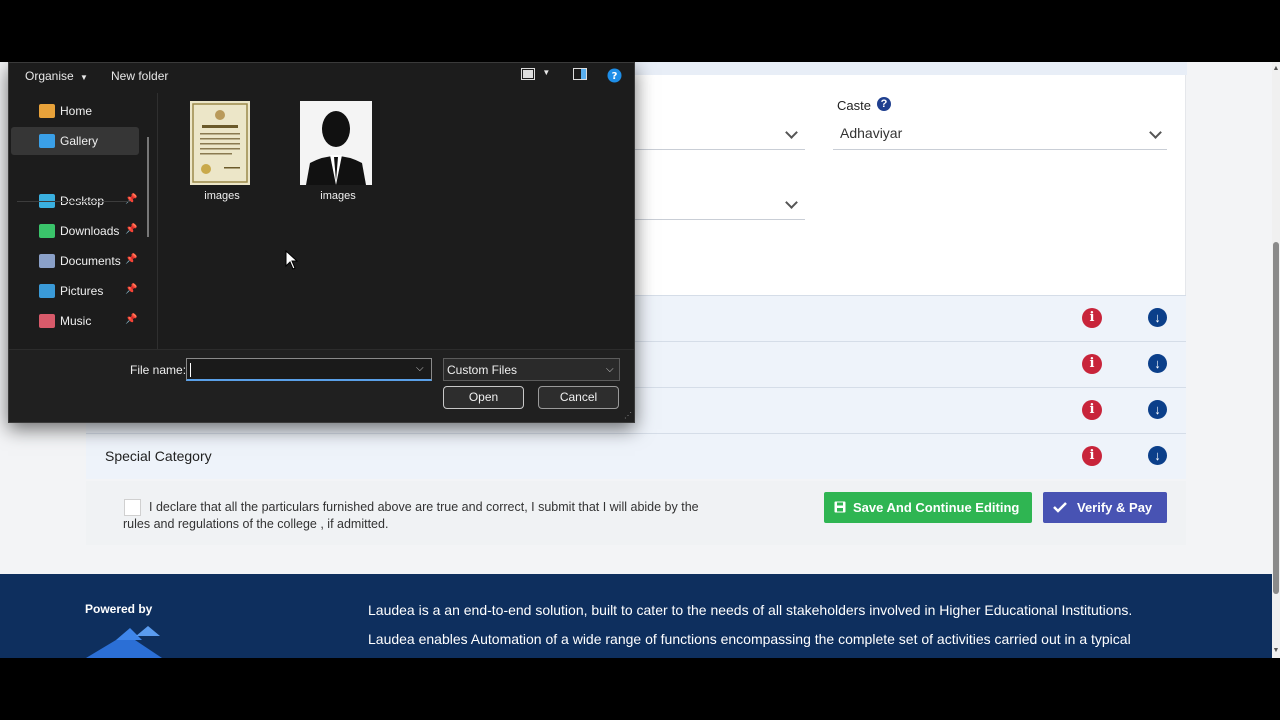 This screenshot has height=720, width=1280. What do you see at coordinates (82, 291) in the screenshot?
I see `nav-item-label: Pictures` at bounding box center [82, 291].